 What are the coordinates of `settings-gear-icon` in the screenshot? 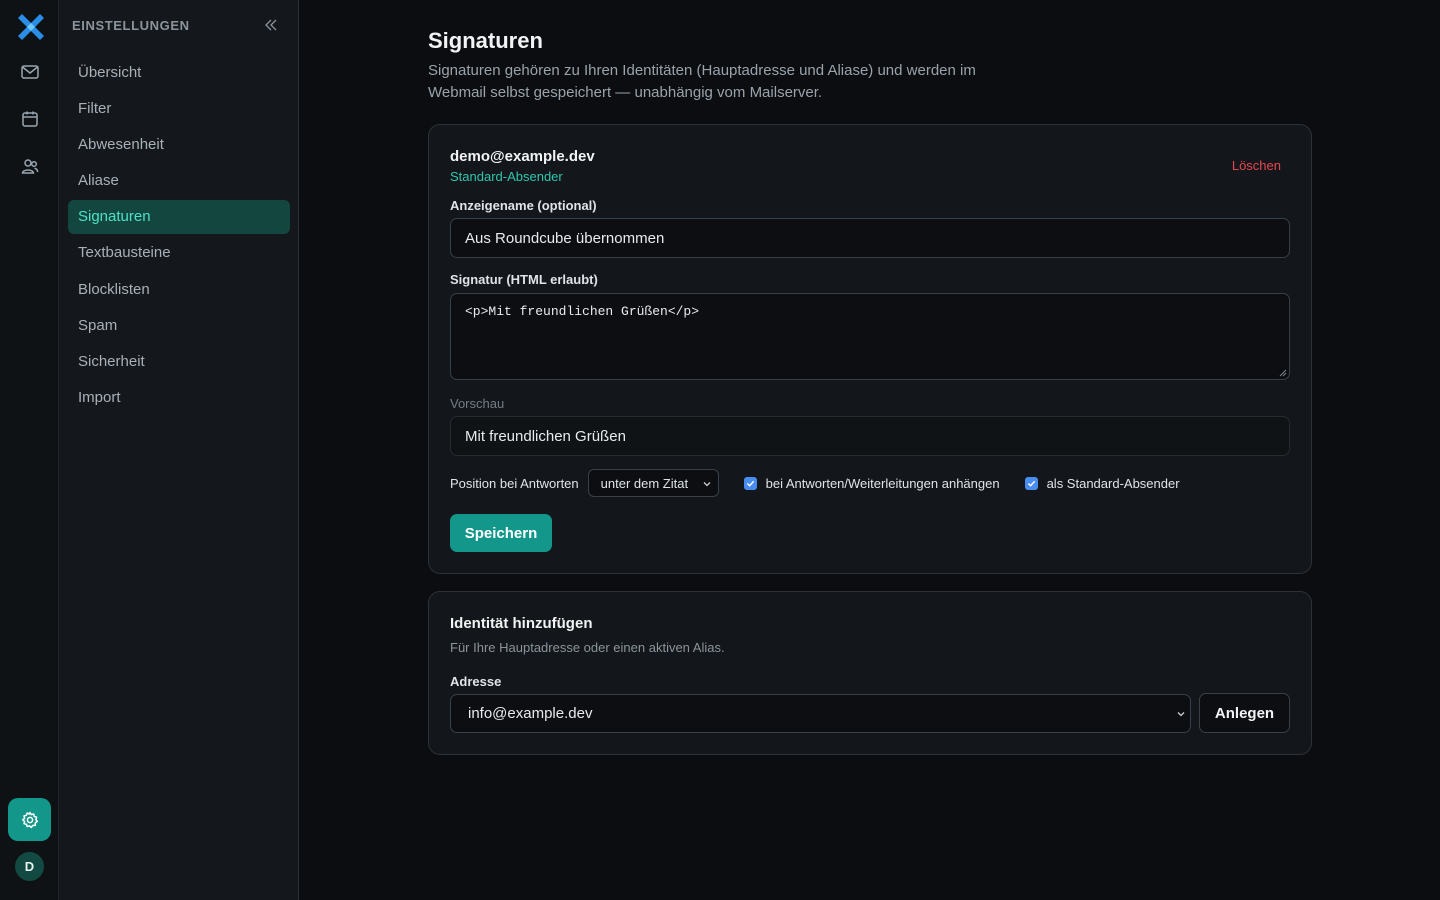 It's located at (29, 819).